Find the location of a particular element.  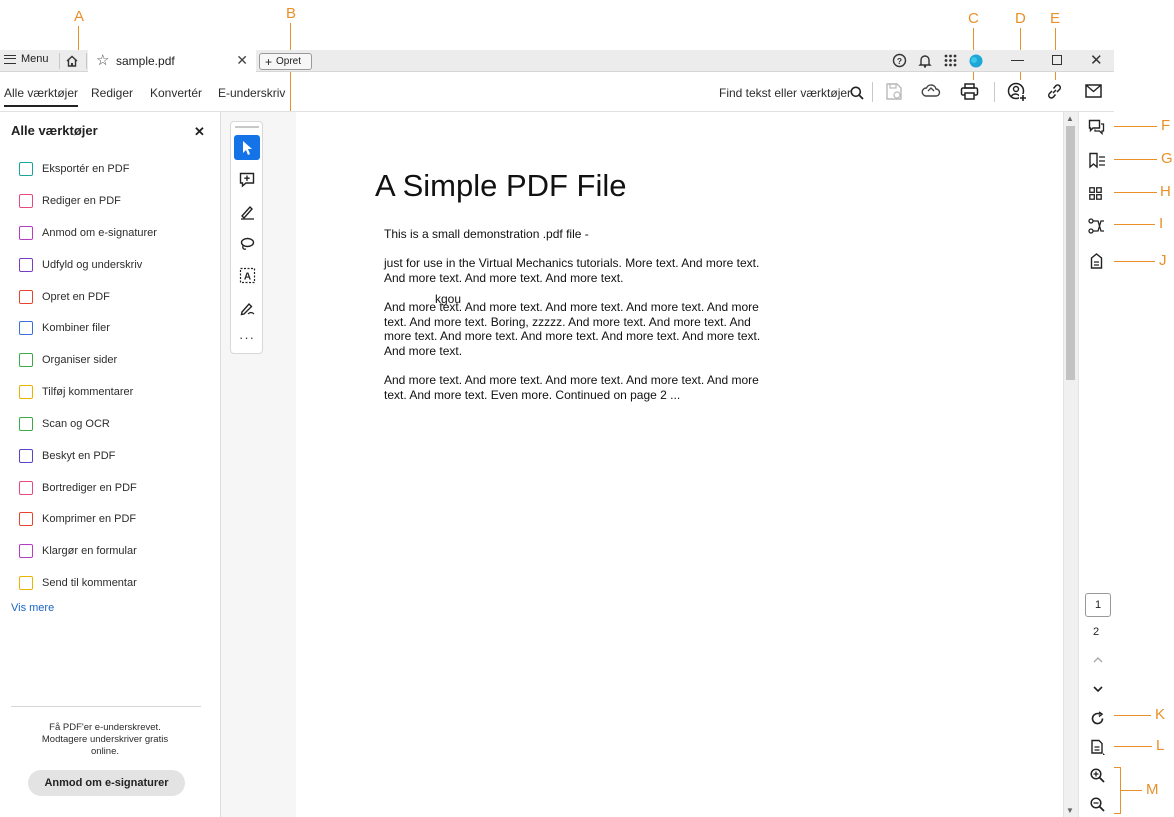

star-icon: ☆ is located at coordinates (102, 60).